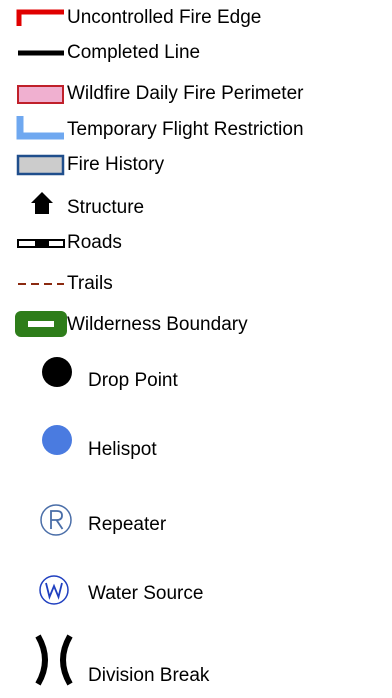 The height and width of the screenshot is (698, 392). What do you see at coordinates (57, 440) in the screenshot?
I see `helispot-icon` at bounding box center [57, 440].